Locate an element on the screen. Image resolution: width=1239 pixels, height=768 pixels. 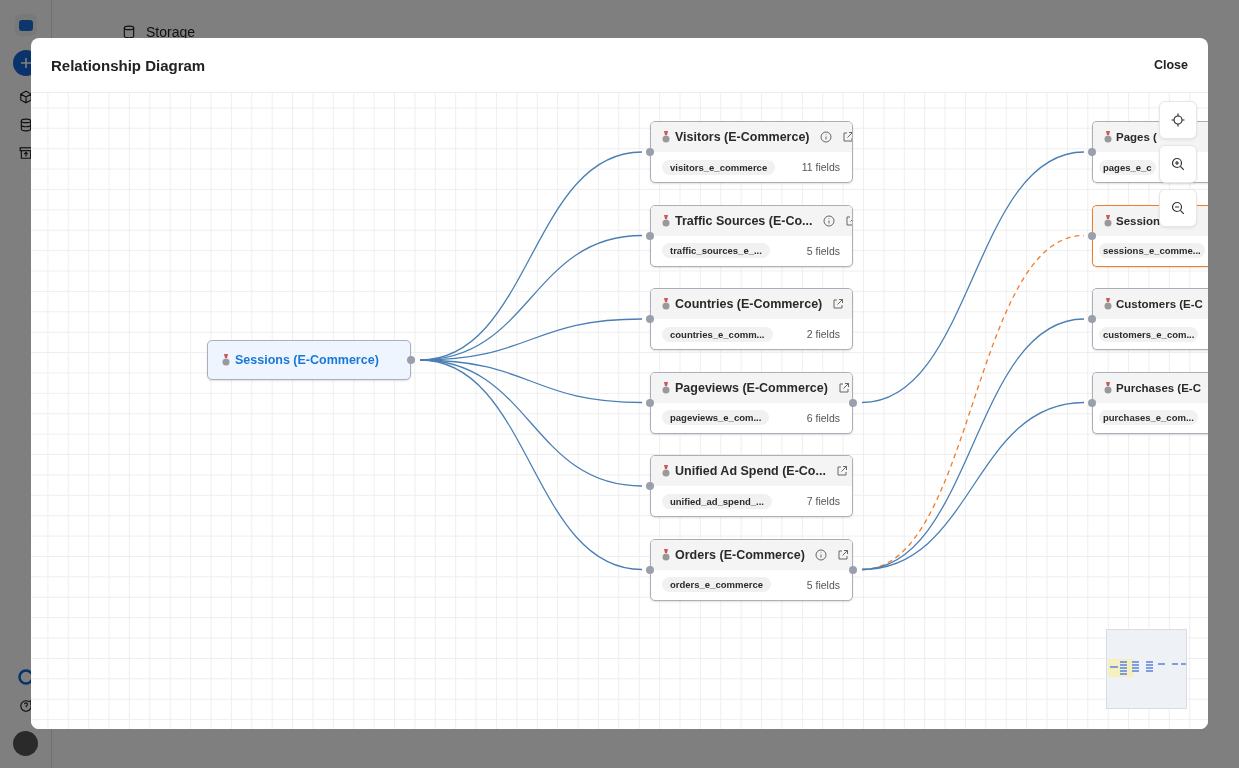
cube-icon is located at coordinates (25, 97).